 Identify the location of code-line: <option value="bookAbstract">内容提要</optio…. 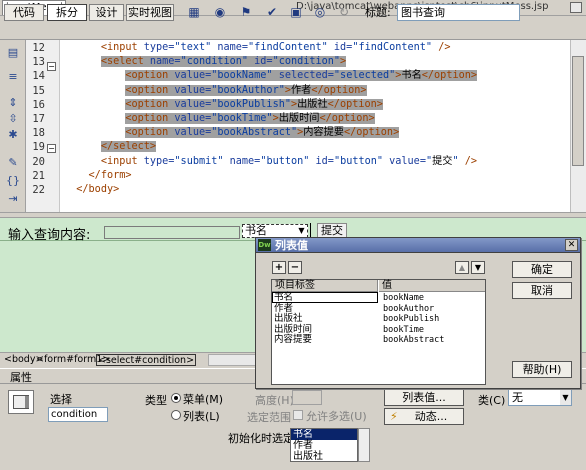
(315, 133).